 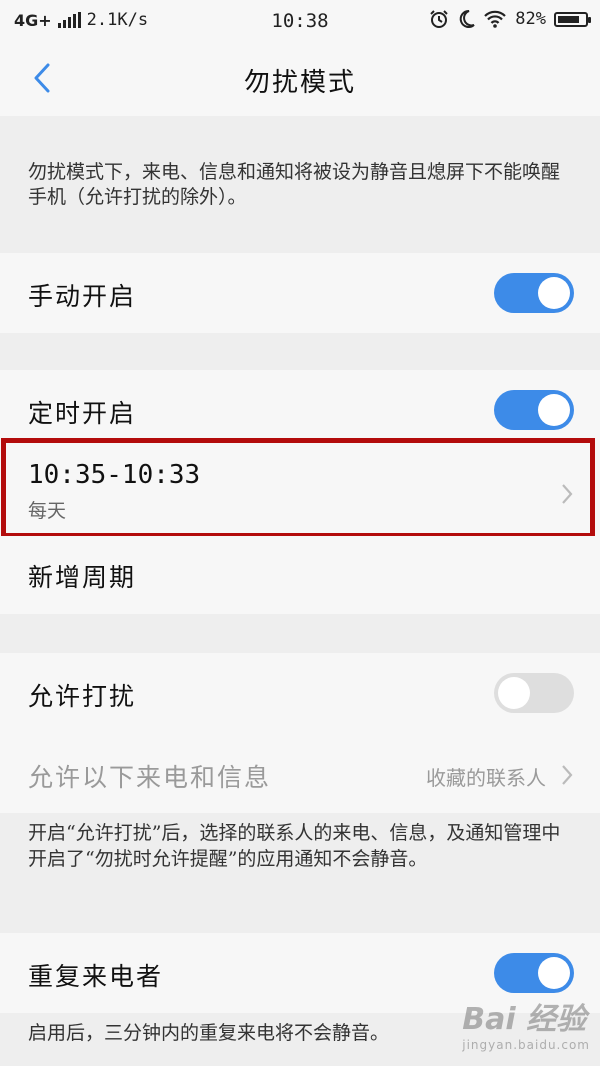 I want to click on alarm-icon, so click(x=439, y=19).